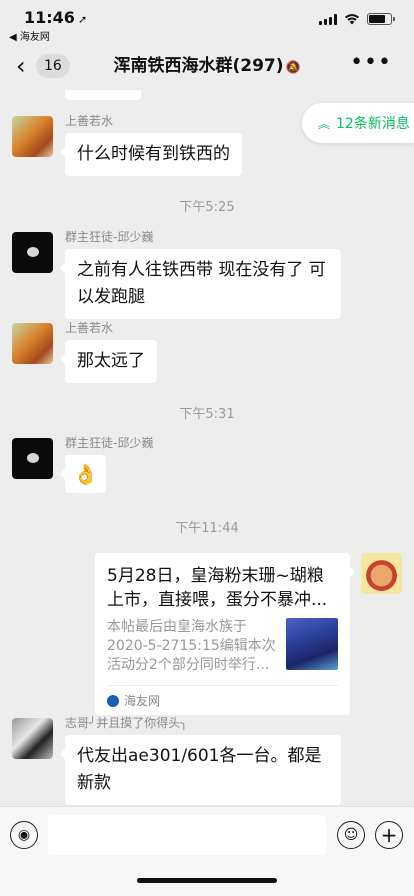  Describe the element at coordinates (83, 474) in the screenshot. I see `ok-hand-emoji: 👌` at that location.